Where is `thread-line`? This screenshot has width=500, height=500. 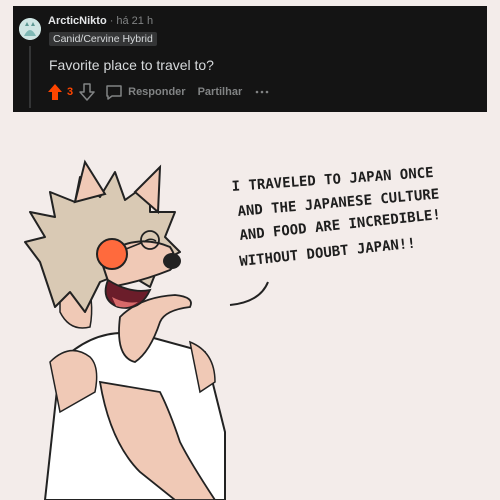
thread-line is located at coordinates (30, 77).